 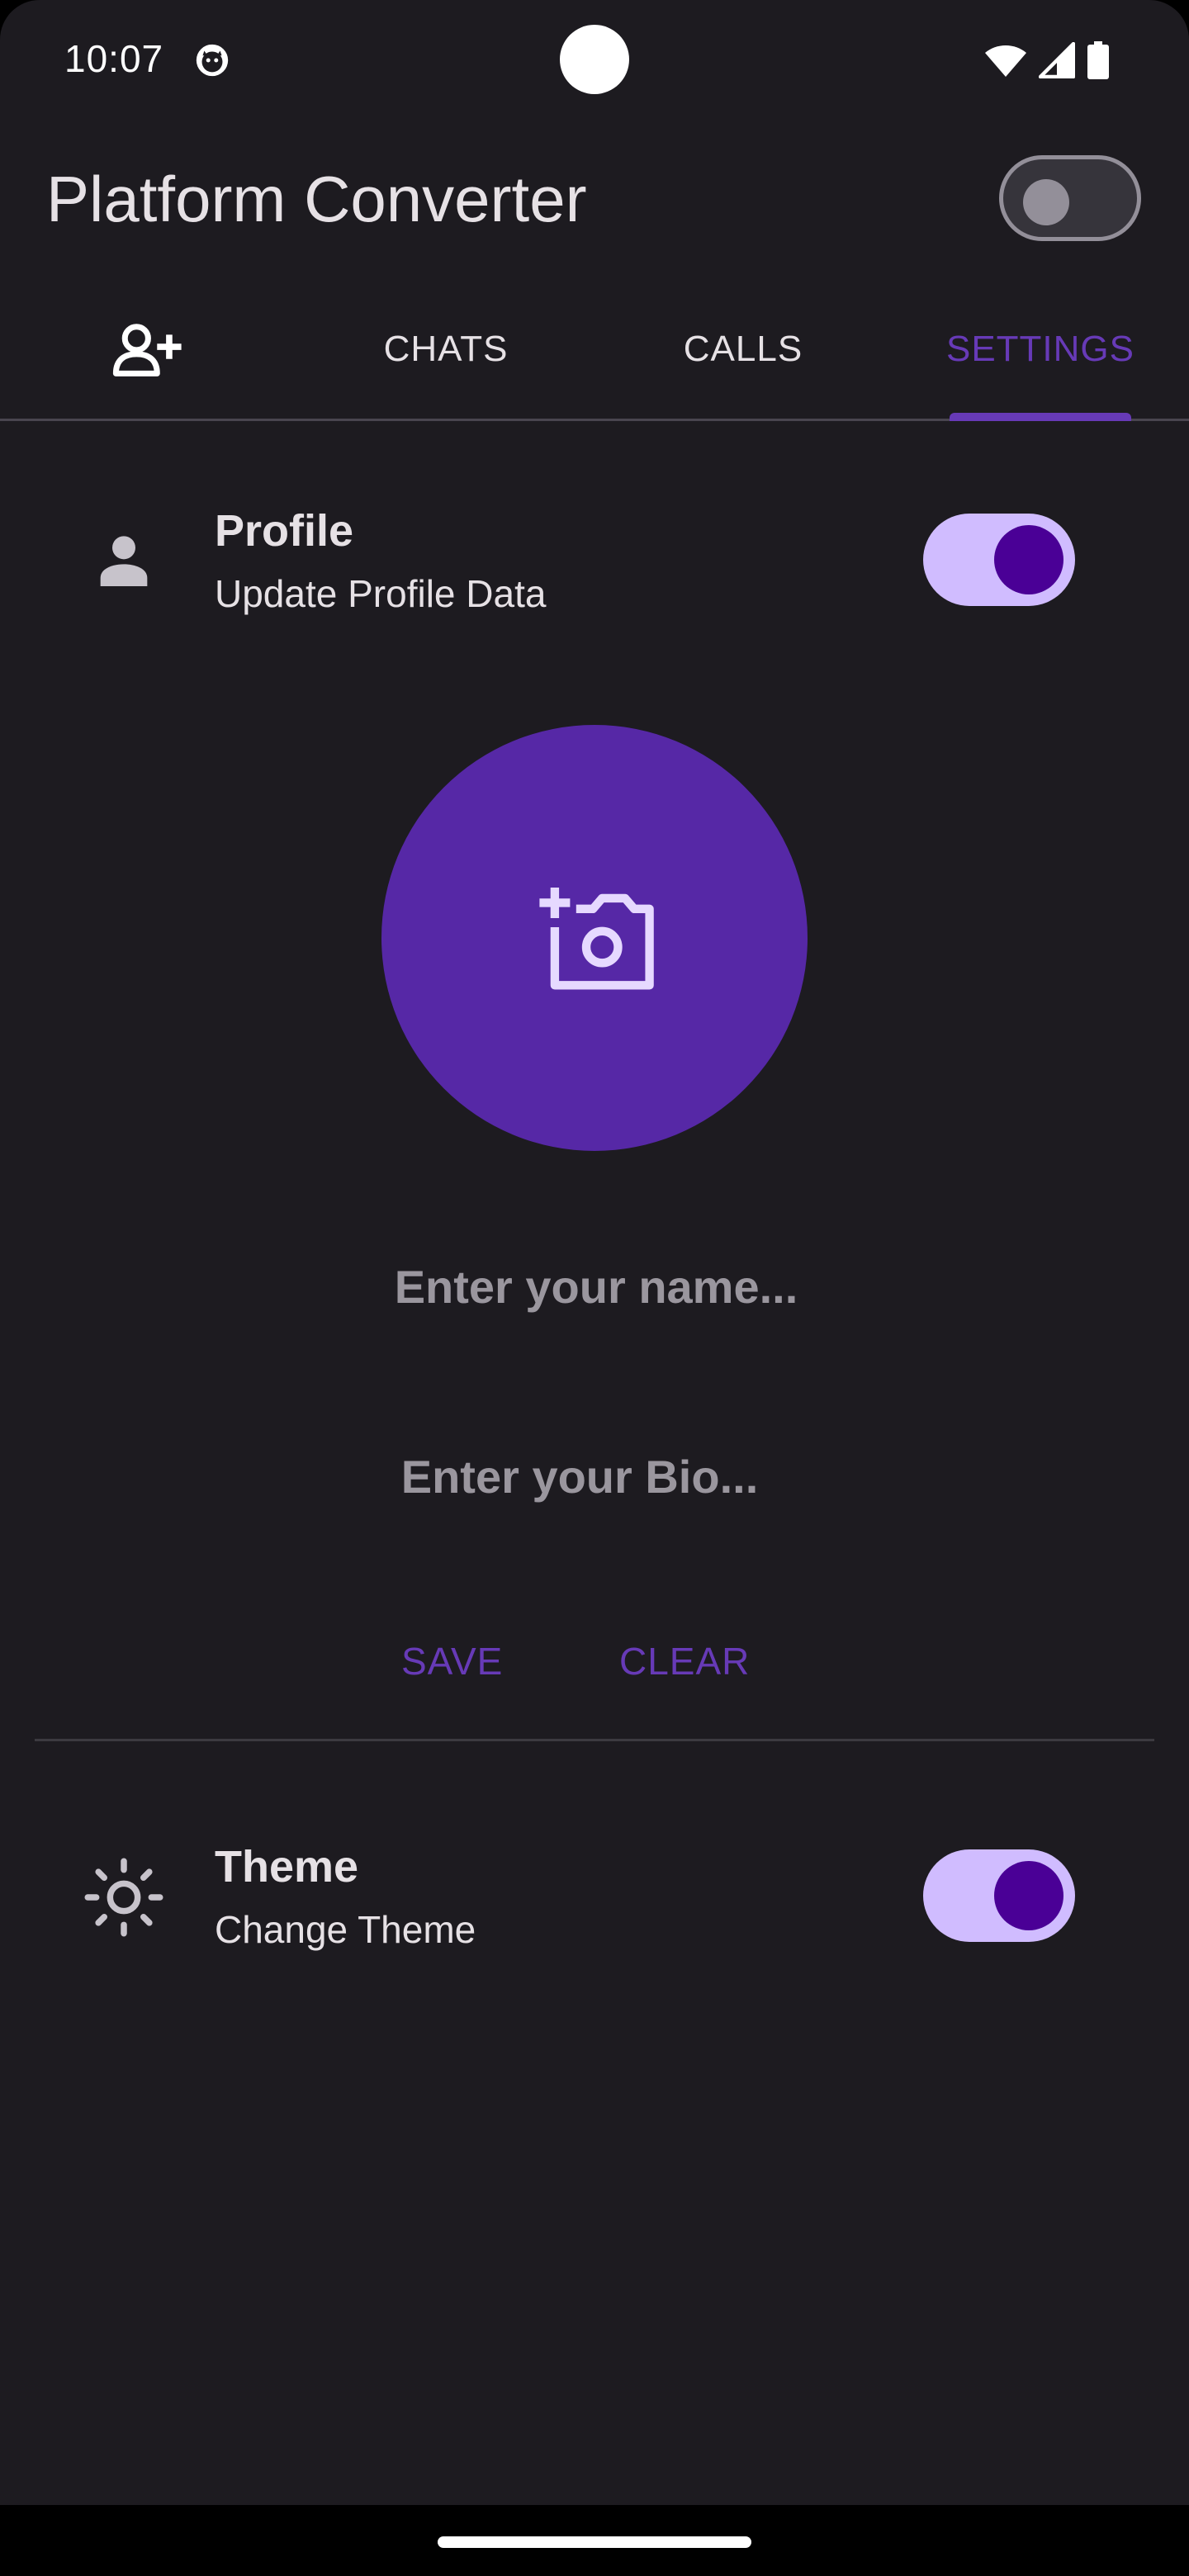 What do you see at coordinates (1040, 417) in the screenshot?
I see `tab-indicator` at bounding box center [1040, 417].